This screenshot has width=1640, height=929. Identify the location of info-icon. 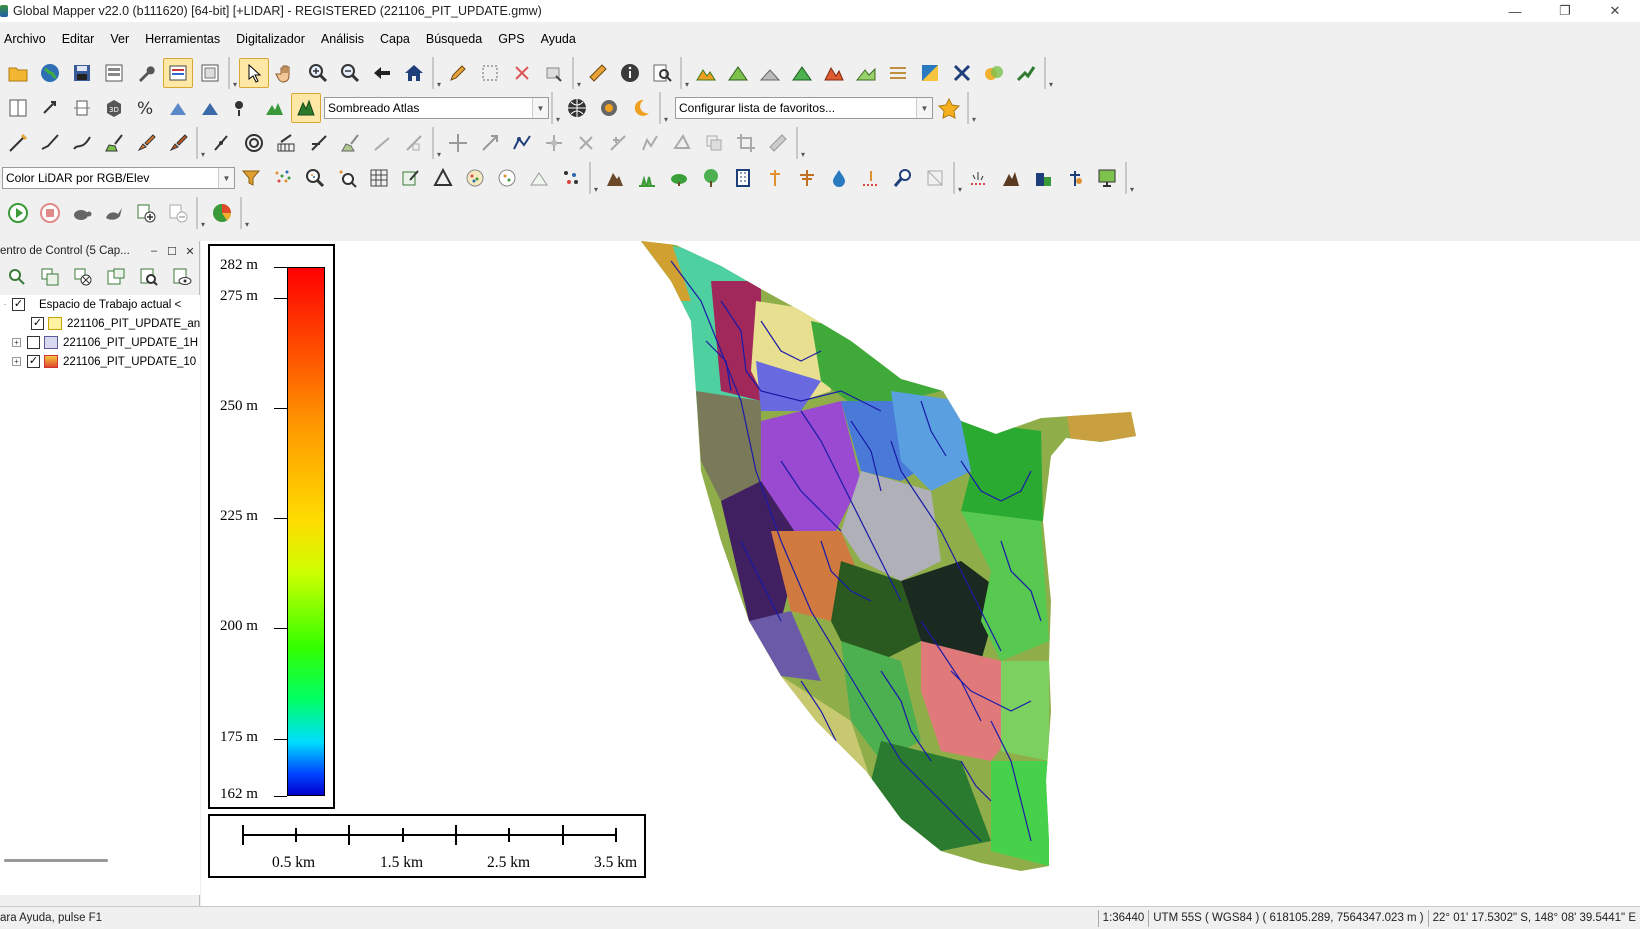
(630, 73).